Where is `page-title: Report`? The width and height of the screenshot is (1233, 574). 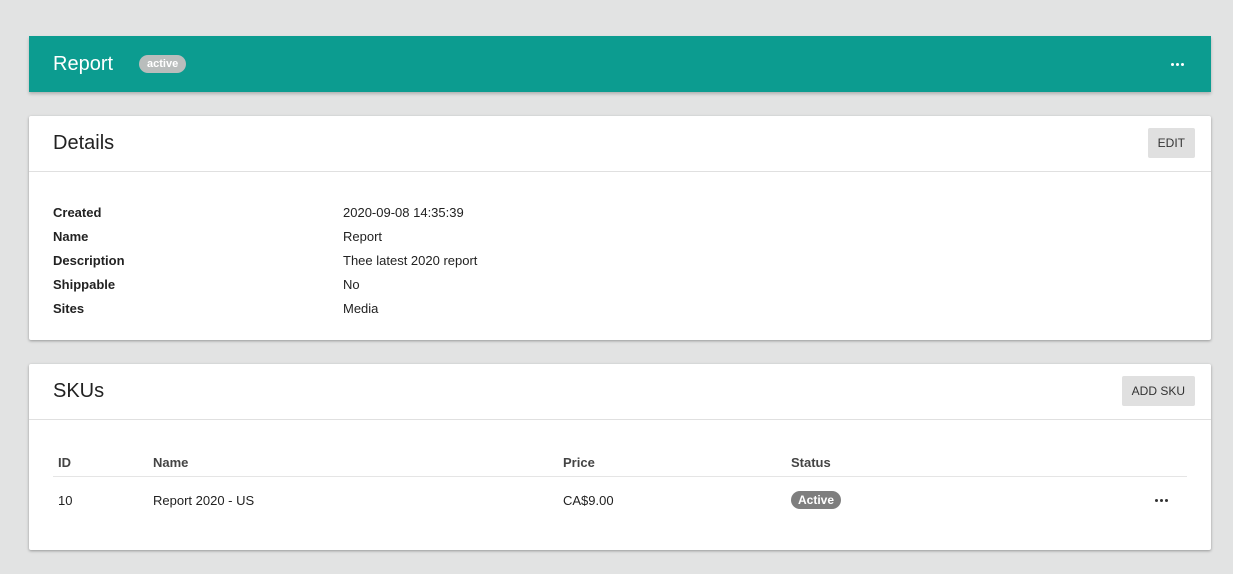
page-title: Report is located at coordinates (83, 63).